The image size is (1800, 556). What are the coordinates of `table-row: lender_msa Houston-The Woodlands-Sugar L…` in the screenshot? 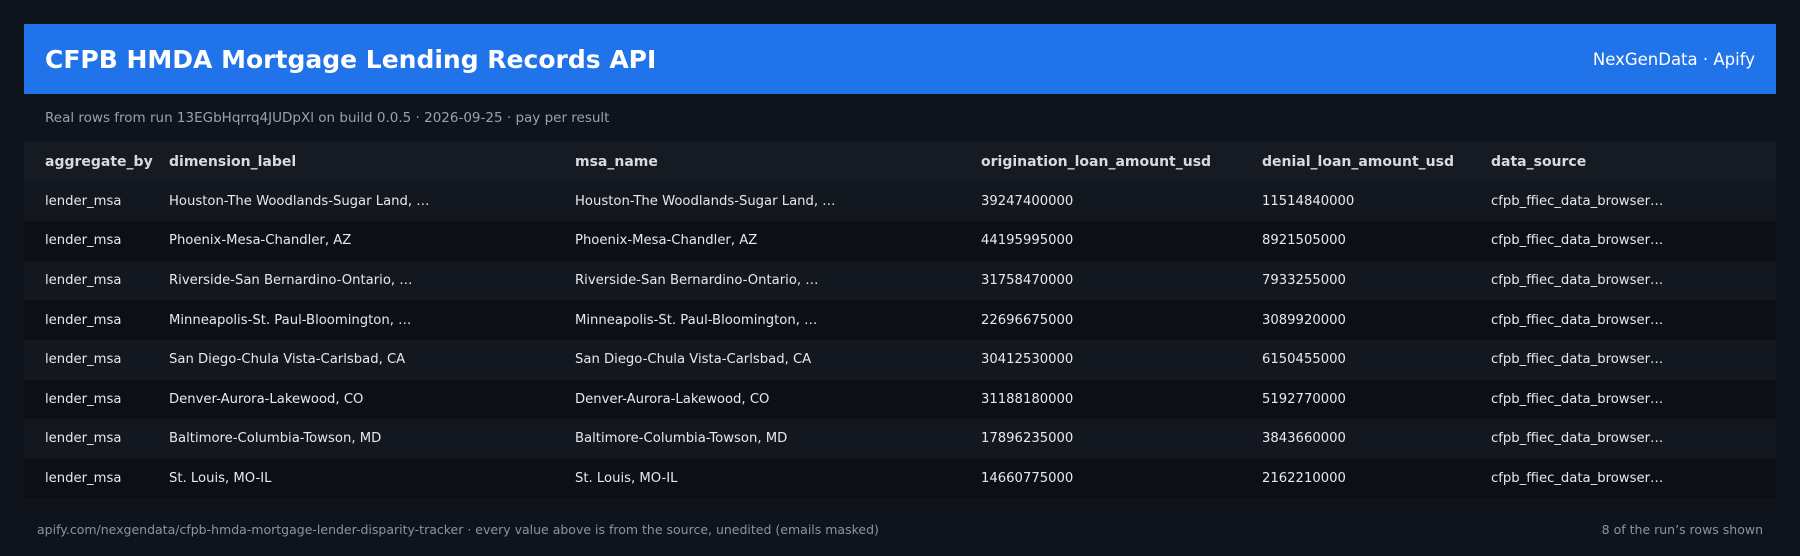 It's located at (900, 201).